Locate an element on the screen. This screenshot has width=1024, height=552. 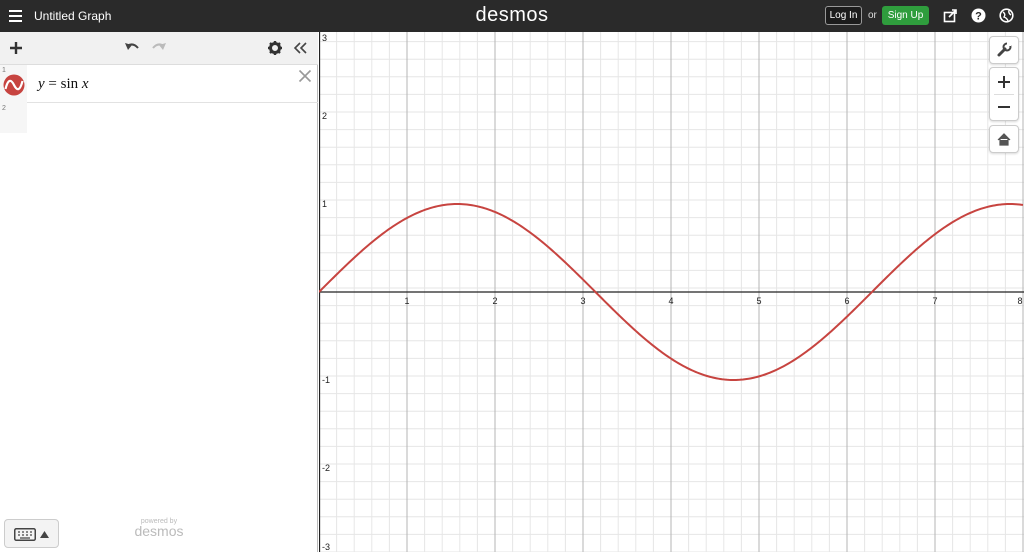
expression-equals: = is located at coordinates (52, 84).